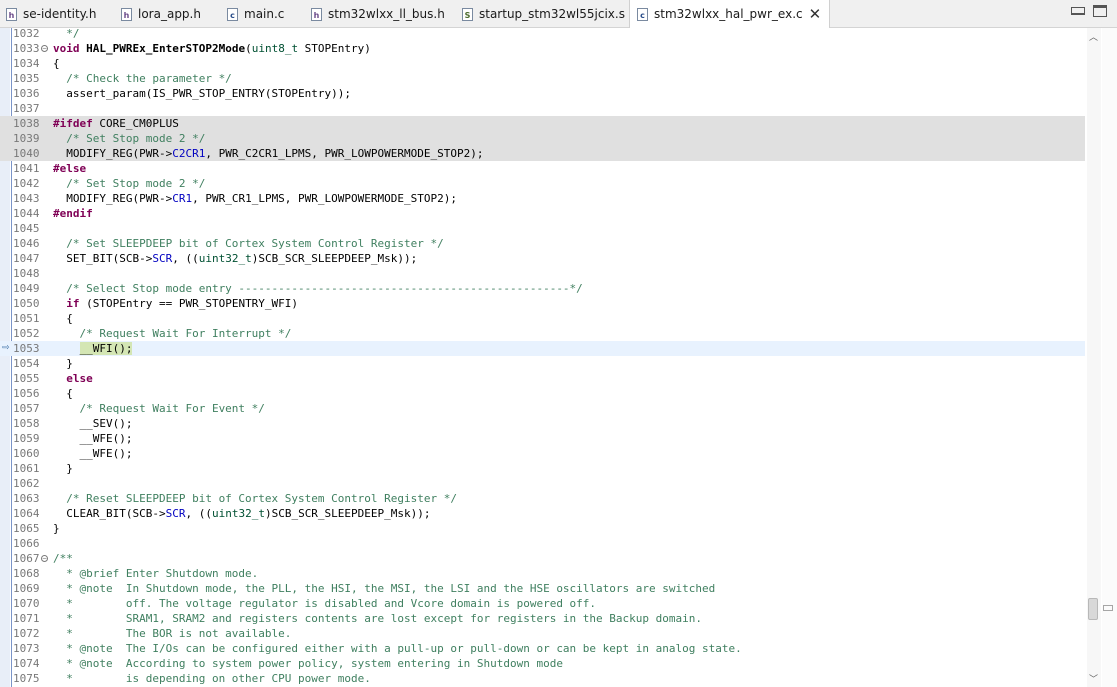 The width and height of the screenshot is (1117, 687). What do you see at coordinates (73, 378) in the screenshot?
I see `code-text: else` at bounding box center [73, 378].